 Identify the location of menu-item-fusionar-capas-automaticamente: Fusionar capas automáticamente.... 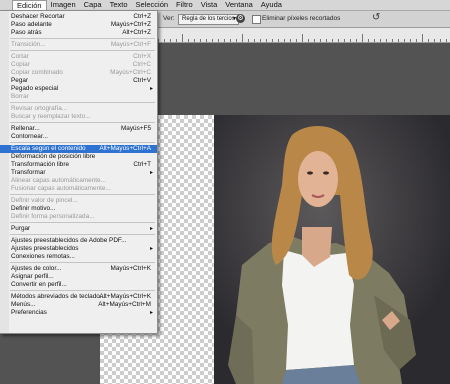
(78, 189).